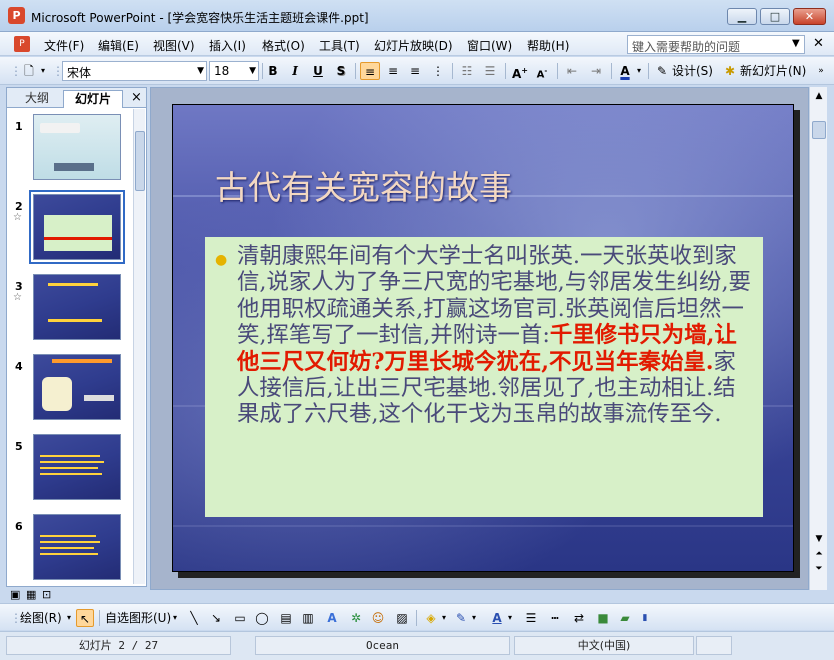  What do you see at coordinates (413, 45) in the screenshot?
I see `menu-slideshow: 幻灯片放映(D)` at bounding box center [413, 45].